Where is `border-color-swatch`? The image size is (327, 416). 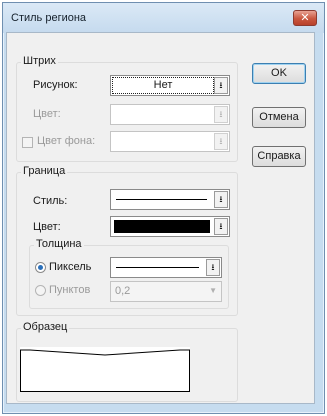 border-color-swatch is located at coordinates (162, 226).